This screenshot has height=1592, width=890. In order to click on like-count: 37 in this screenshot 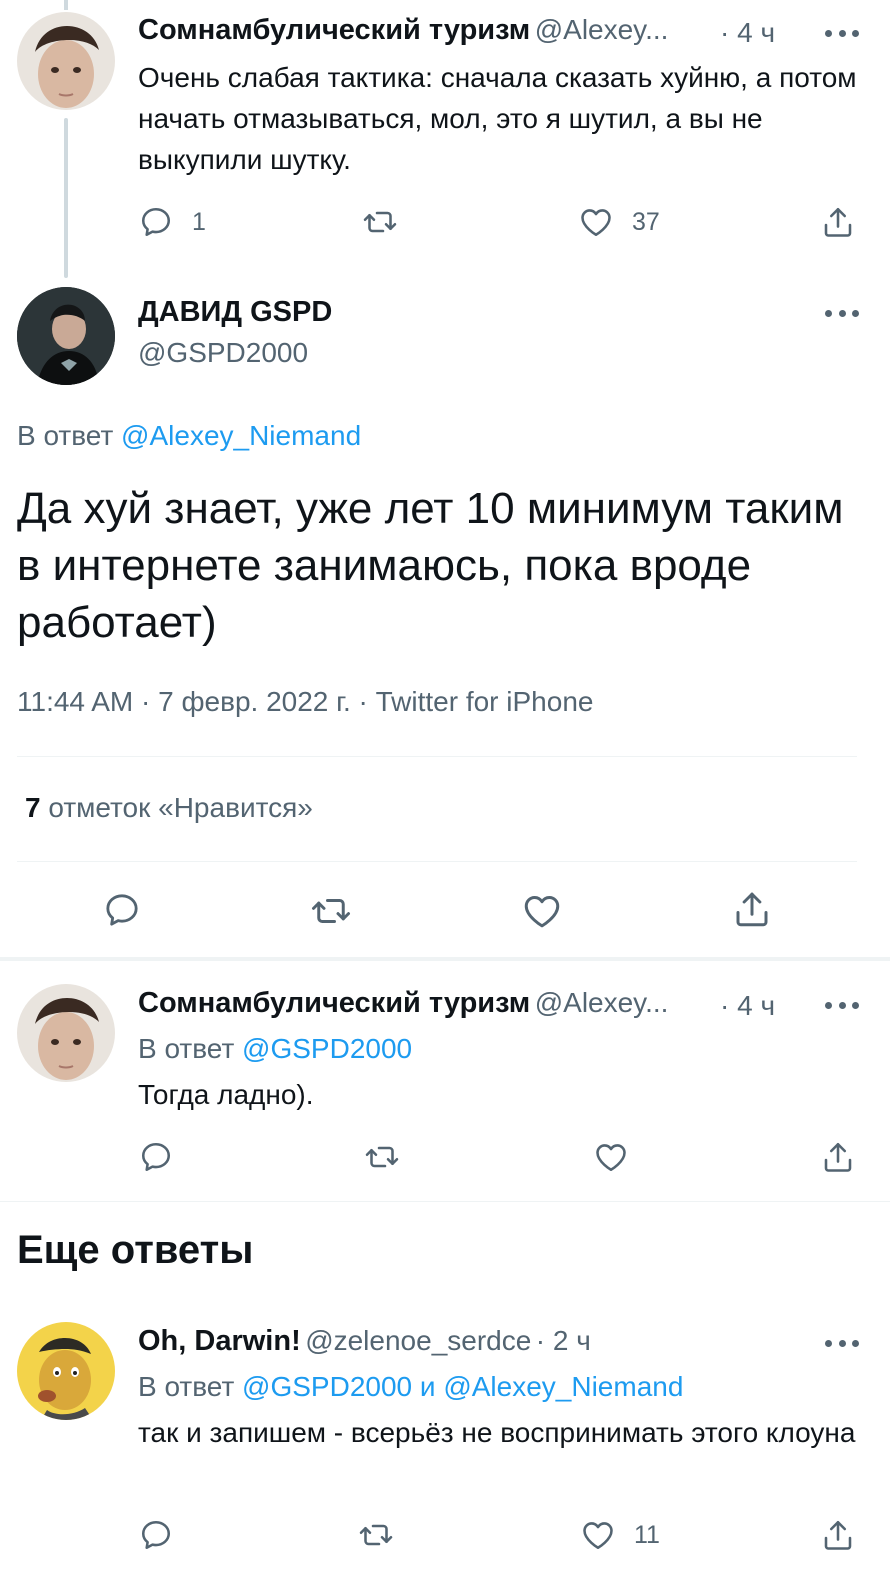, I will do `click(646, 221)`.